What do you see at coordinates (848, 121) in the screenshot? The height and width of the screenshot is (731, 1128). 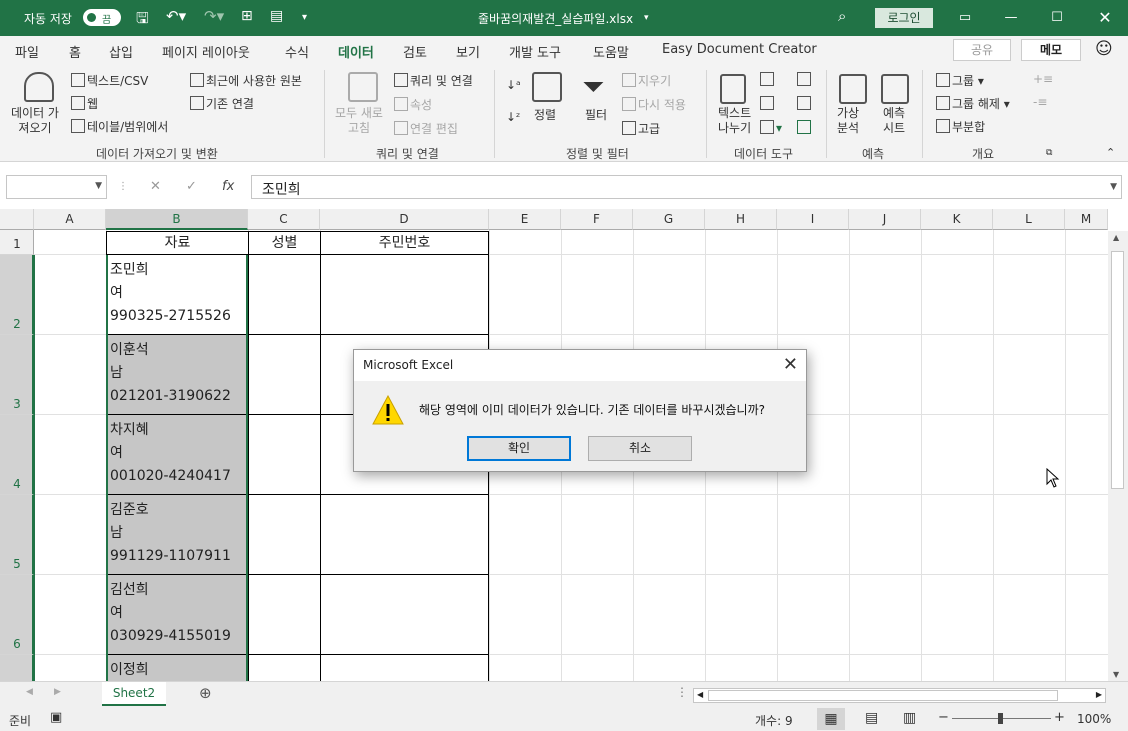 I see `what-if-button: 가상 분석` at bounding box center [848, 121].